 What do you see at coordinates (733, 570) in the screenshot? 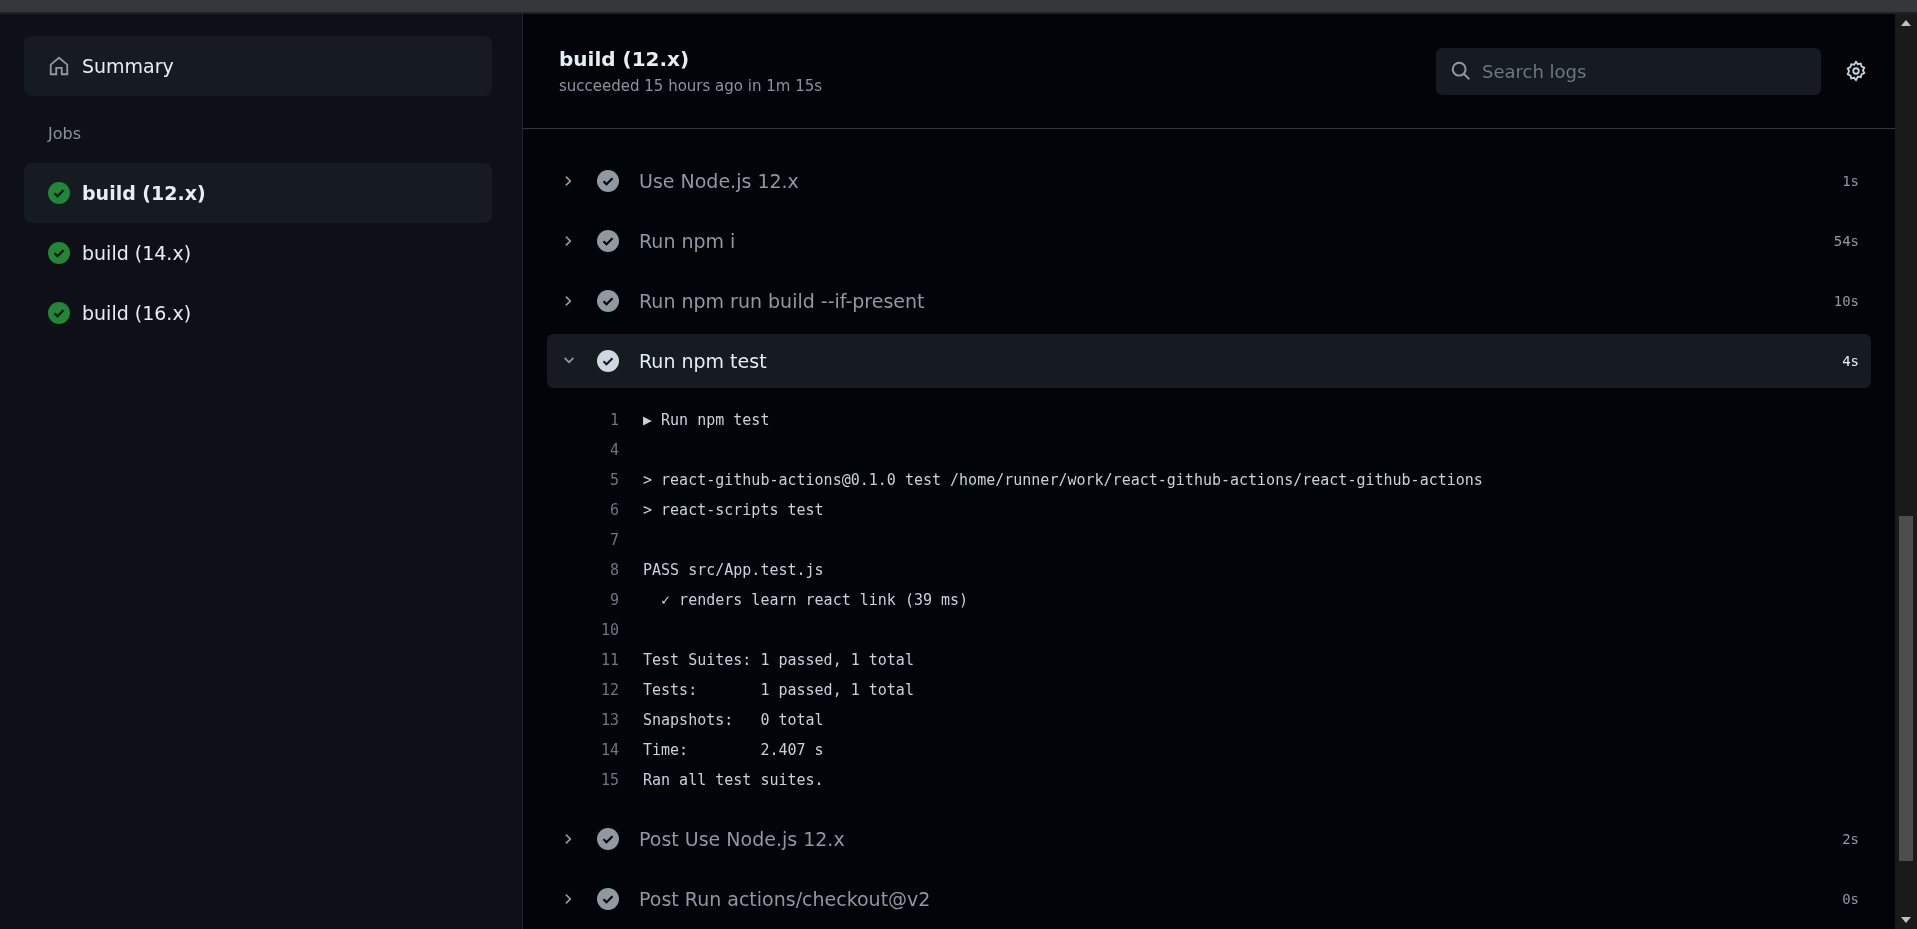
I see `log-line-text: PASS src/App.test.js` at bounding box center [733, 570].